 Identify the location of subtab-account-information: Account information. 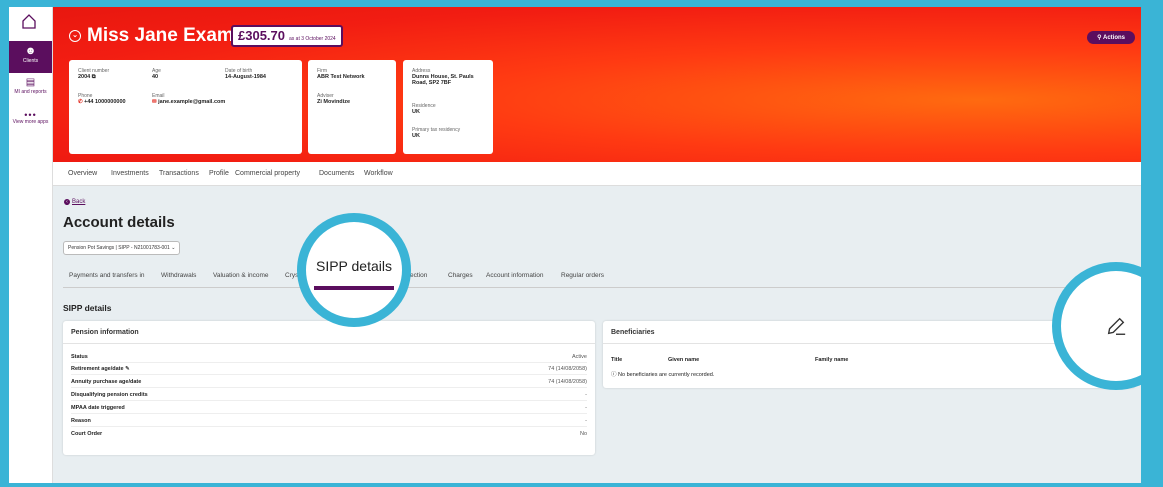
(514, 275).